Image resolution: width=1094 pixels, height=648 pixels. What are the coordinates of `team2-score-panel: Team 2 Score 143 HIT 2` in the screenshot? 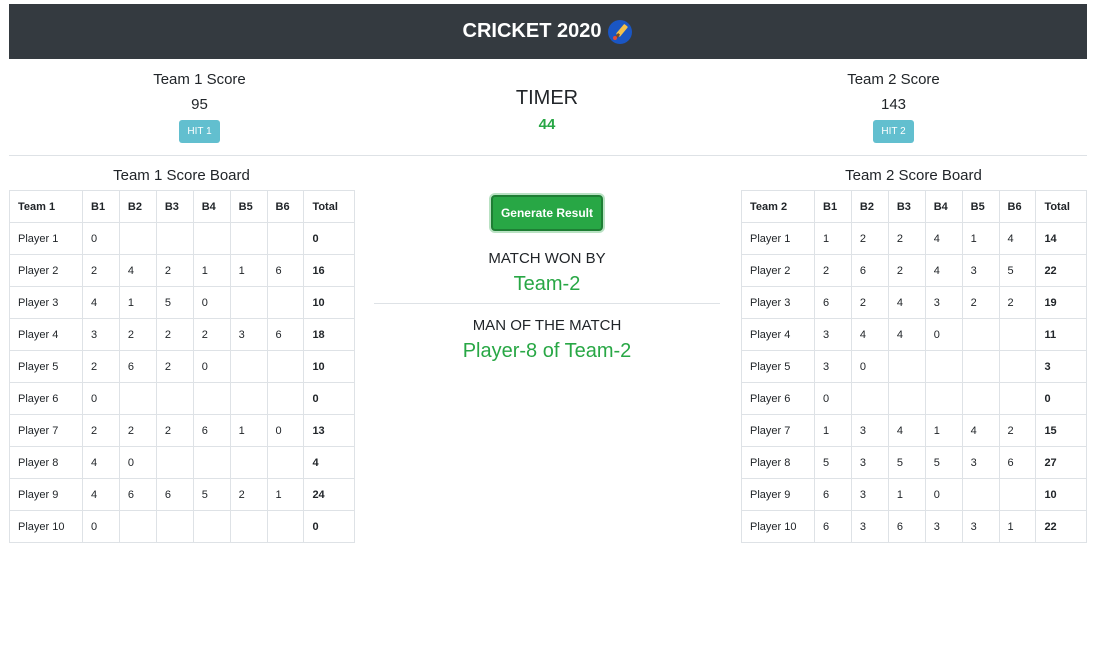 It's located at (893, 106).